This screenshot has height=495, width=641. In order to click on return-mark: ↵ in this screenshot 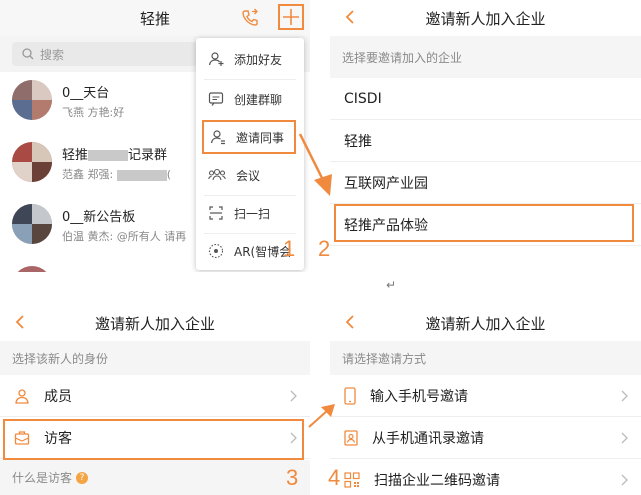, I will do `click(391, 285)`.